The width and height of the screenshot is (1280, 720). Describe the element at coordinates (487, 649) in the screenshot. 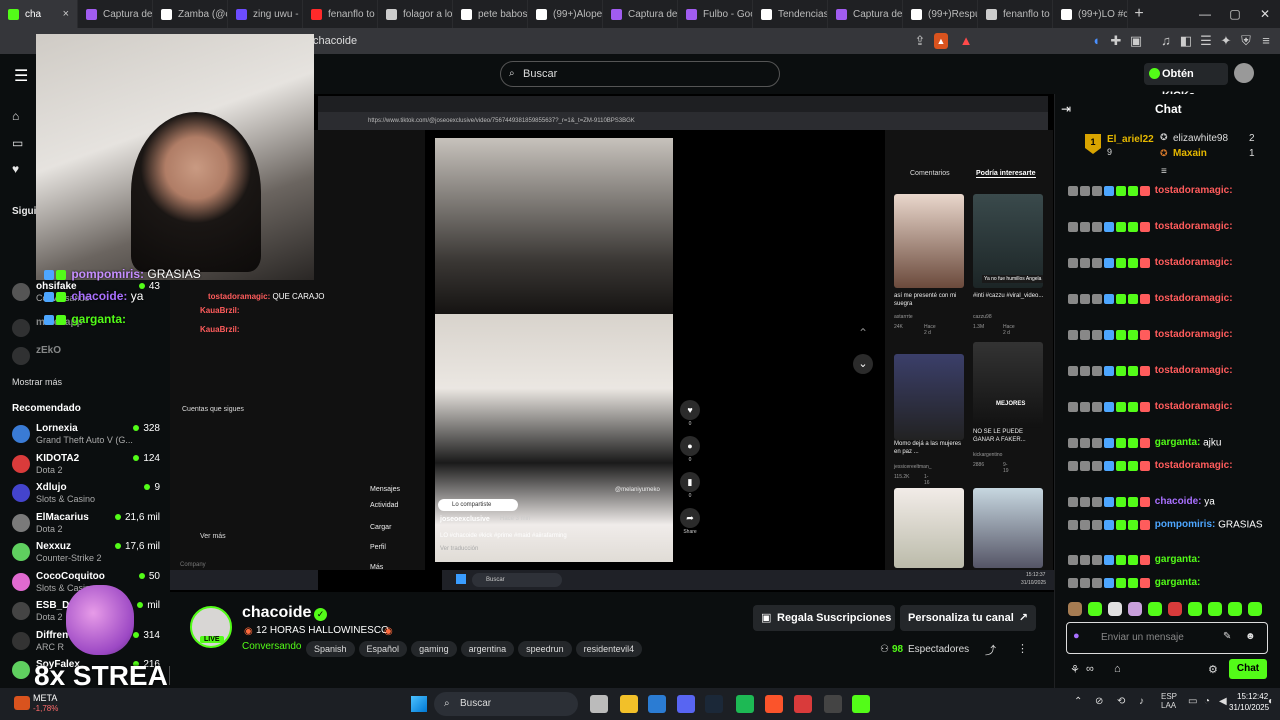

I see `stream-tag: argentina` at that location.